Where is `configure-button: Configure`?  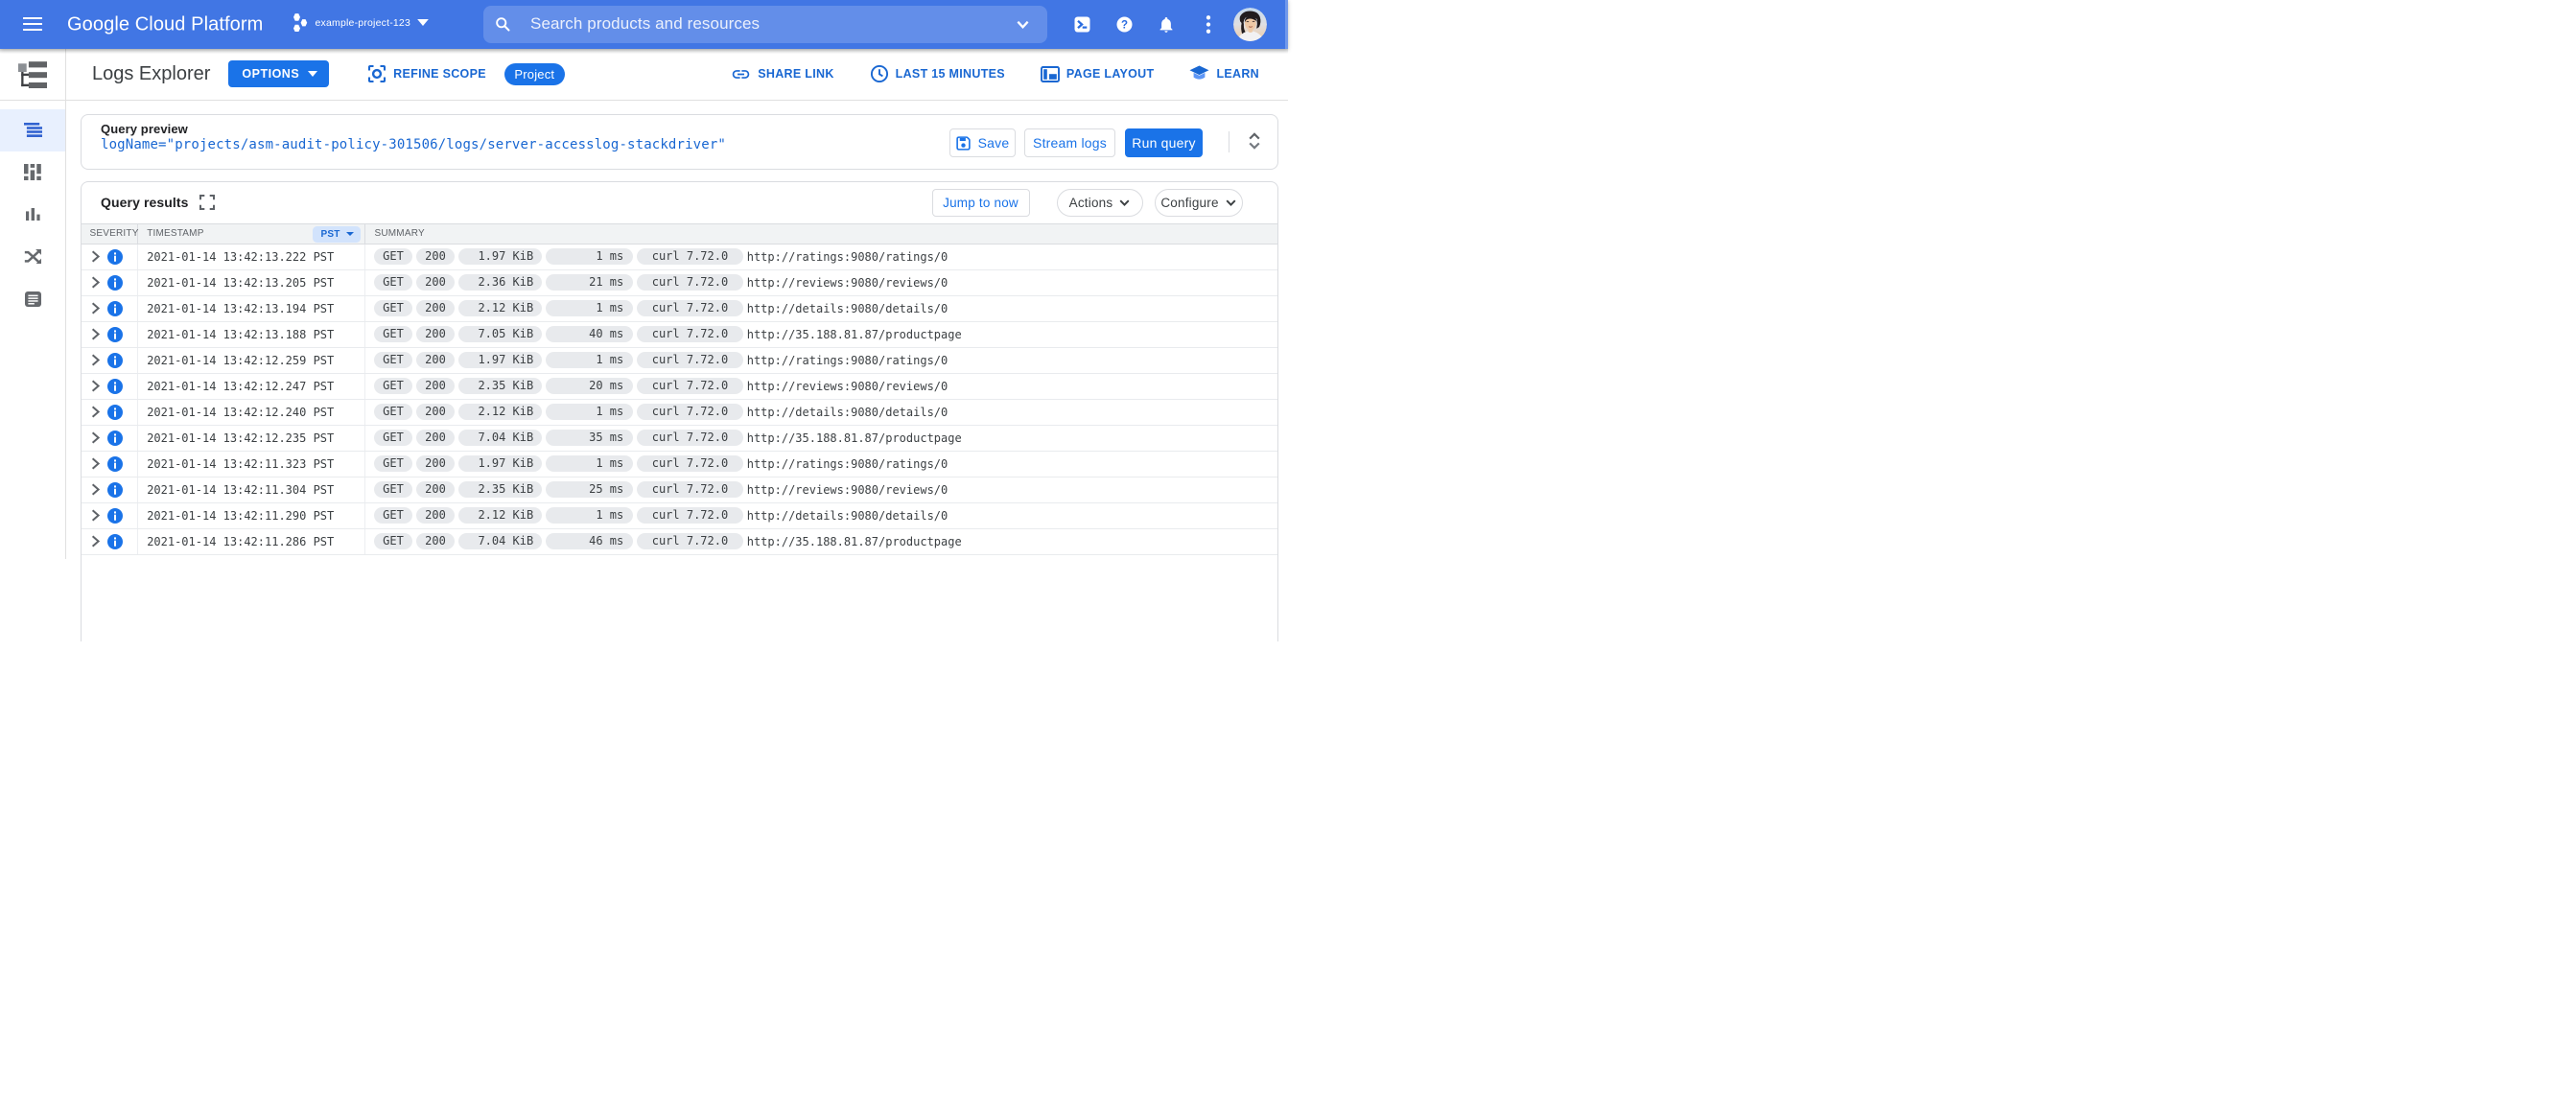 configure-button: Configure is located at coordinates (1198, 202).